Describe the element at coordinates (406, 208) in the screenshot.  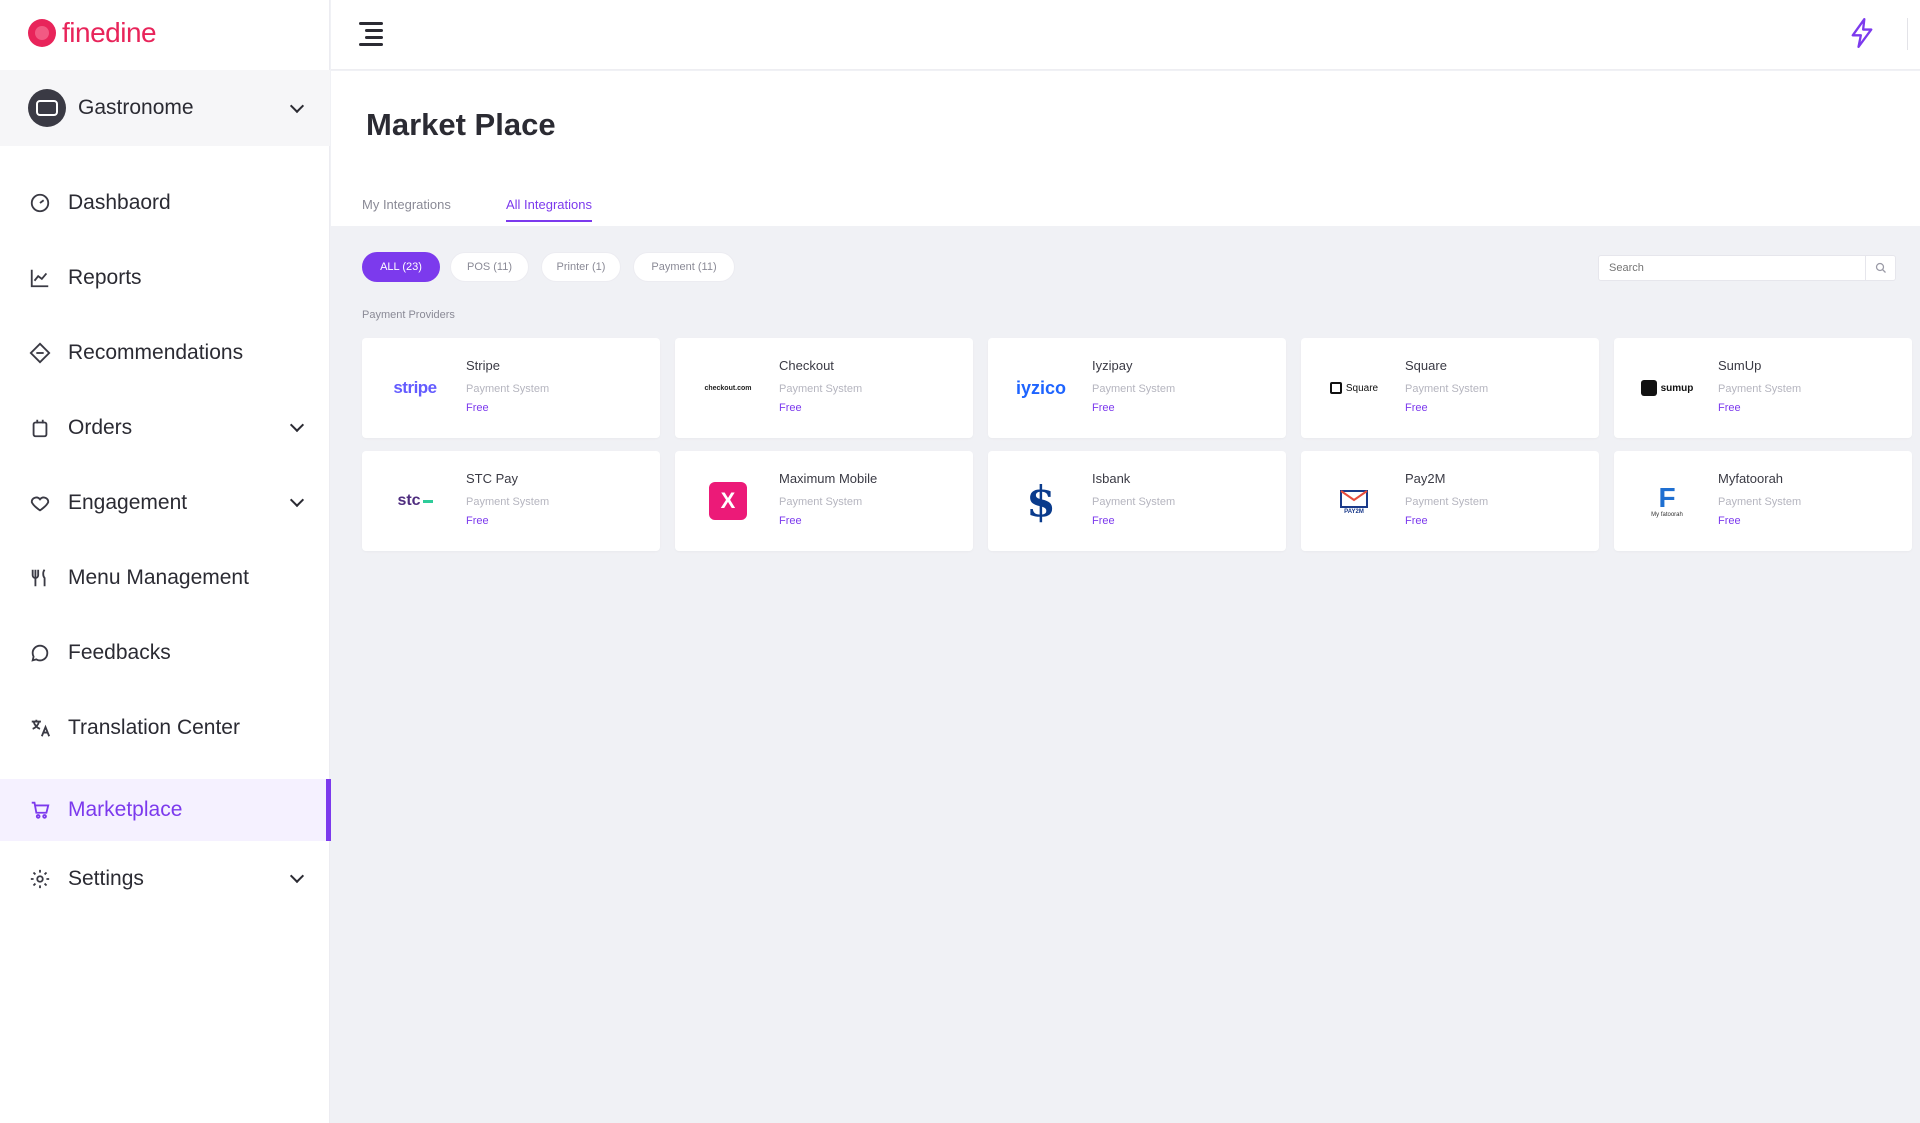
I see `tab-my-integrations: My Integrations` at that location.